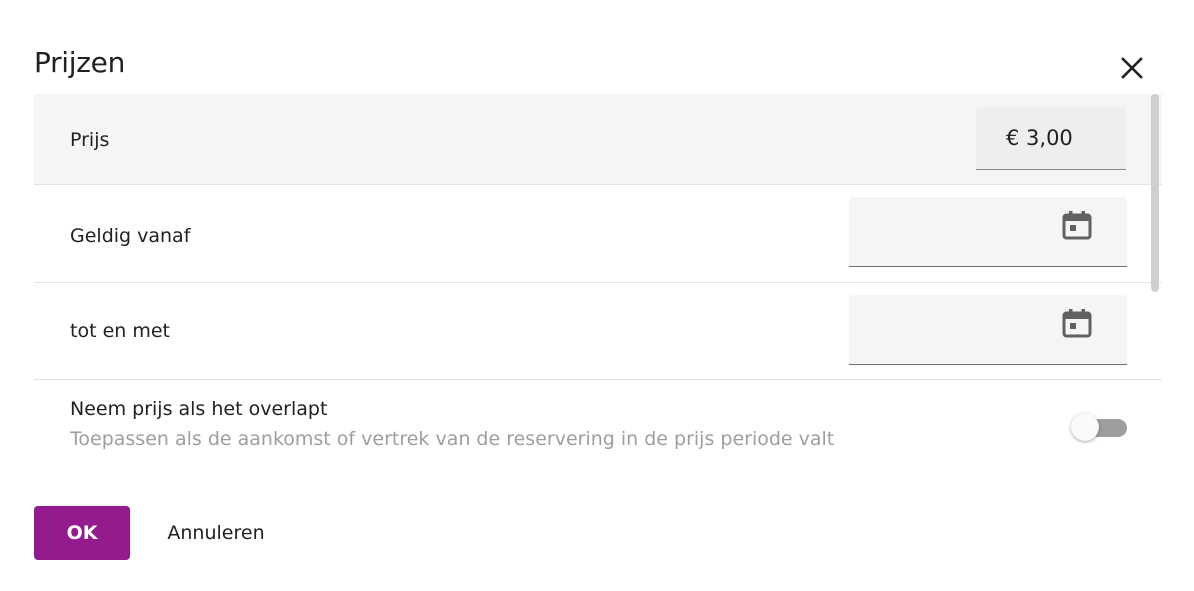 This screenshot has height=591, width=1194. I want to click on valid-until-input, so click(988, 330).